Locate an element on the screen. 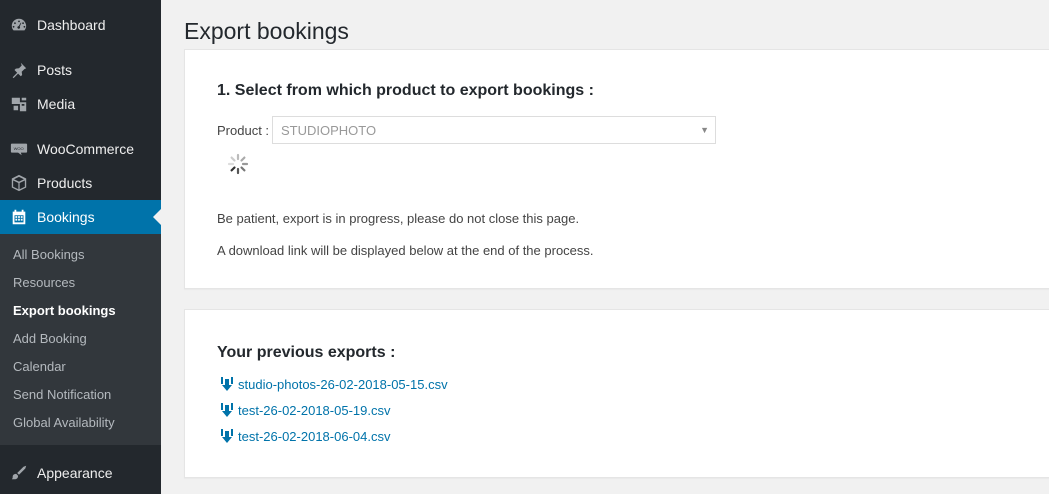 This screenshot has width=1049, height=494. export-file-name: studio-photos-26-02-2018-05-15.csv is located at coordinates (343, 384).